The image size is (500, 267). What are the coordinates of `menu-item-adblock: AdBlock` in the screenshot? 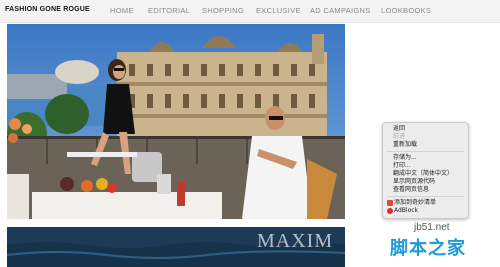 It's located at (426, 211).